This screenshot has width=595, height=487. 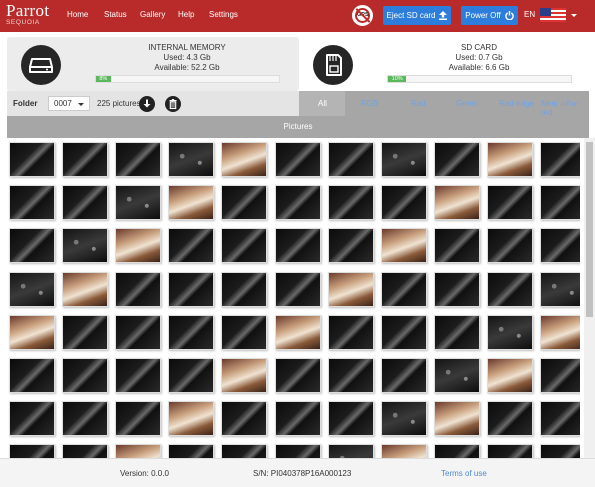 I want to click on download-button, so click(x=147, y=104).